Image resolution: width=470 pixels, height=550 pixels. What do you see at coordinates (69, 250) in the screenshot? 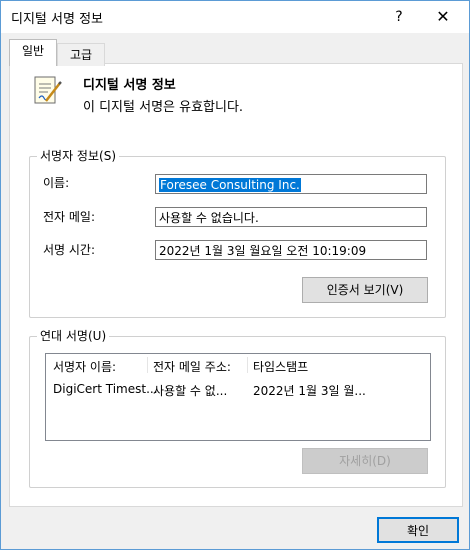
I see `signing-time-label: 서명 시간:` at bounding box center [69, 250].